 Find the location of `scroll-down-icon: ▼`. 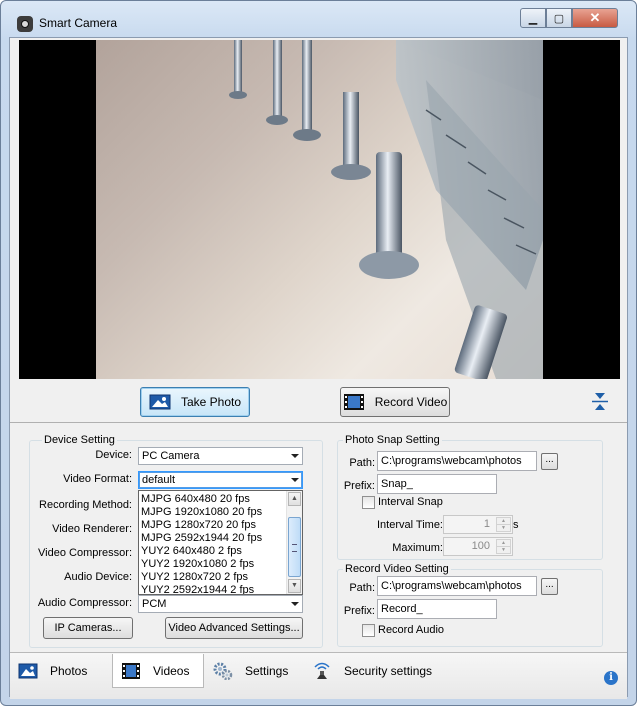

scroll-down-icon: ▼ is located at coordinates (294, 586).